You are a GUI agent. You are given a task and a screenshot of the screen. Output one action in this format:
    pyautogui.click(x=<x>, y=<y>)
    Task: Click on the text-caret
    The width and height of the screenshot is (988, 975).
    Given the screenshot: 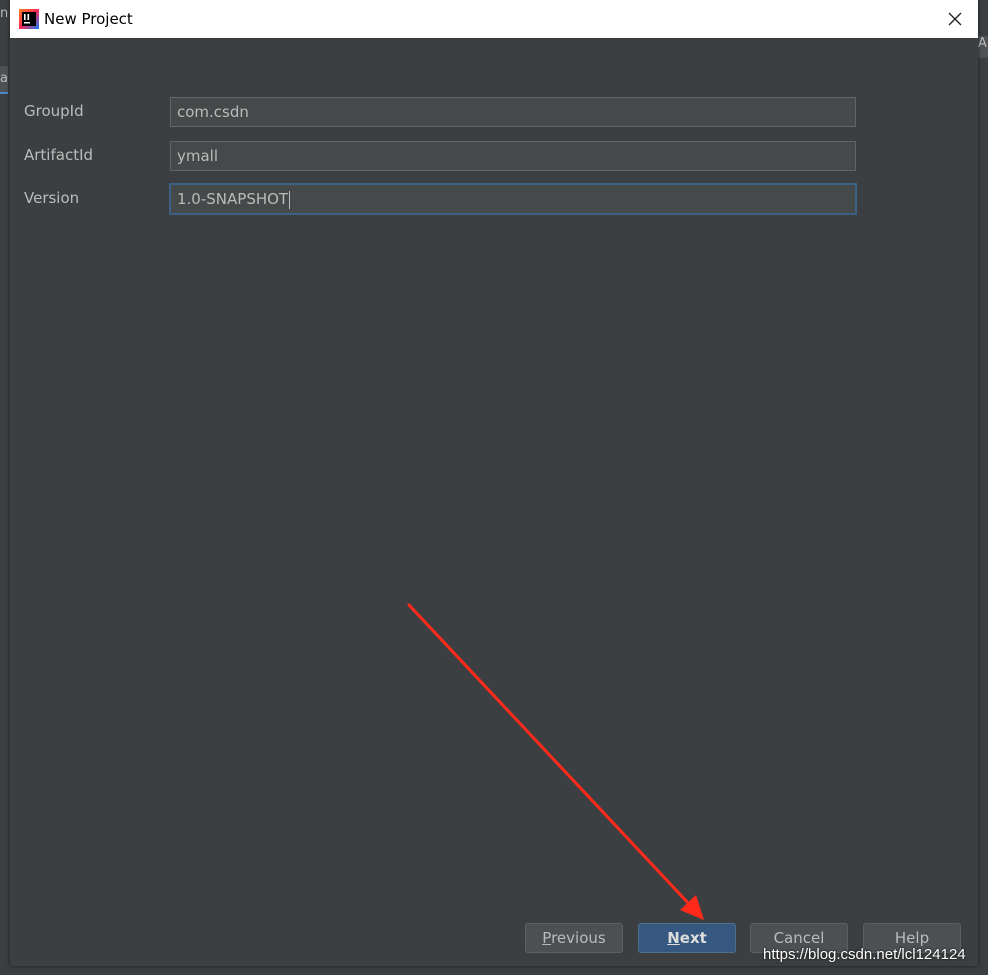 What is the action you would take?
    pyautogui.click(x=290, y=199)
    